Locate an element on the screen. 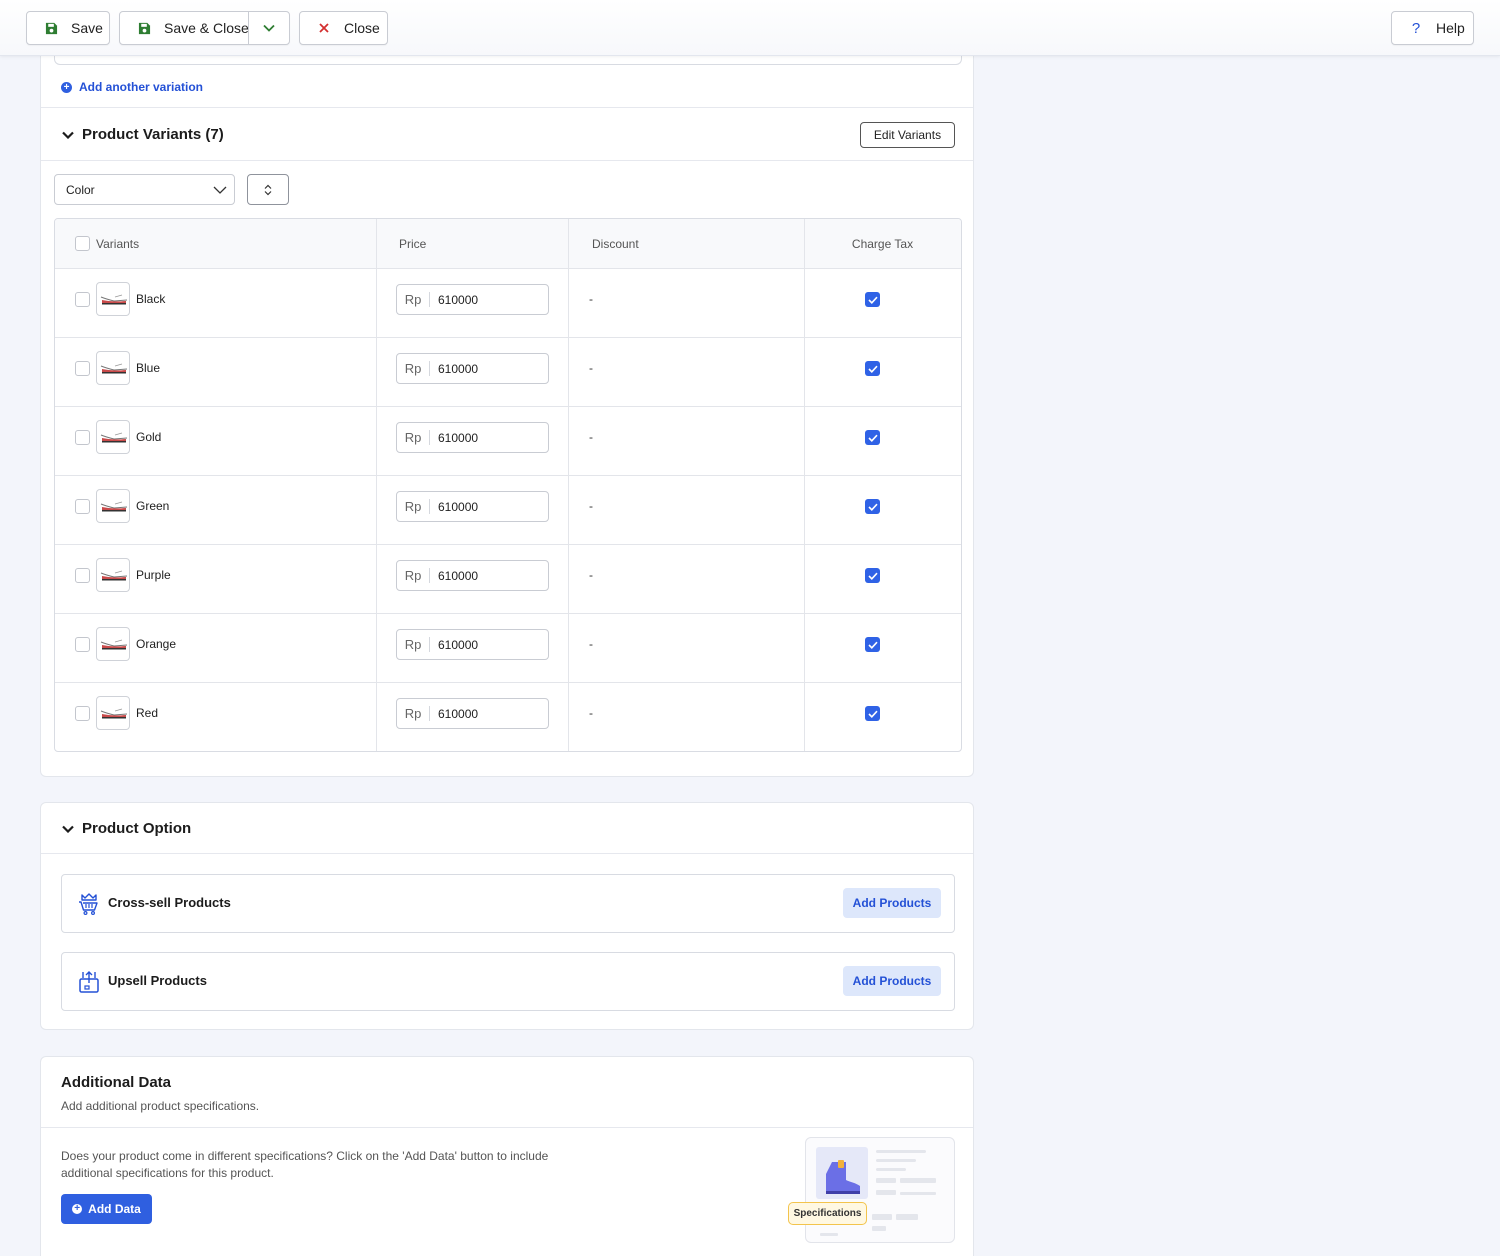 The image size is (1500, 1256). save-close-button: Save & Close is located at coordinates (204, 28).